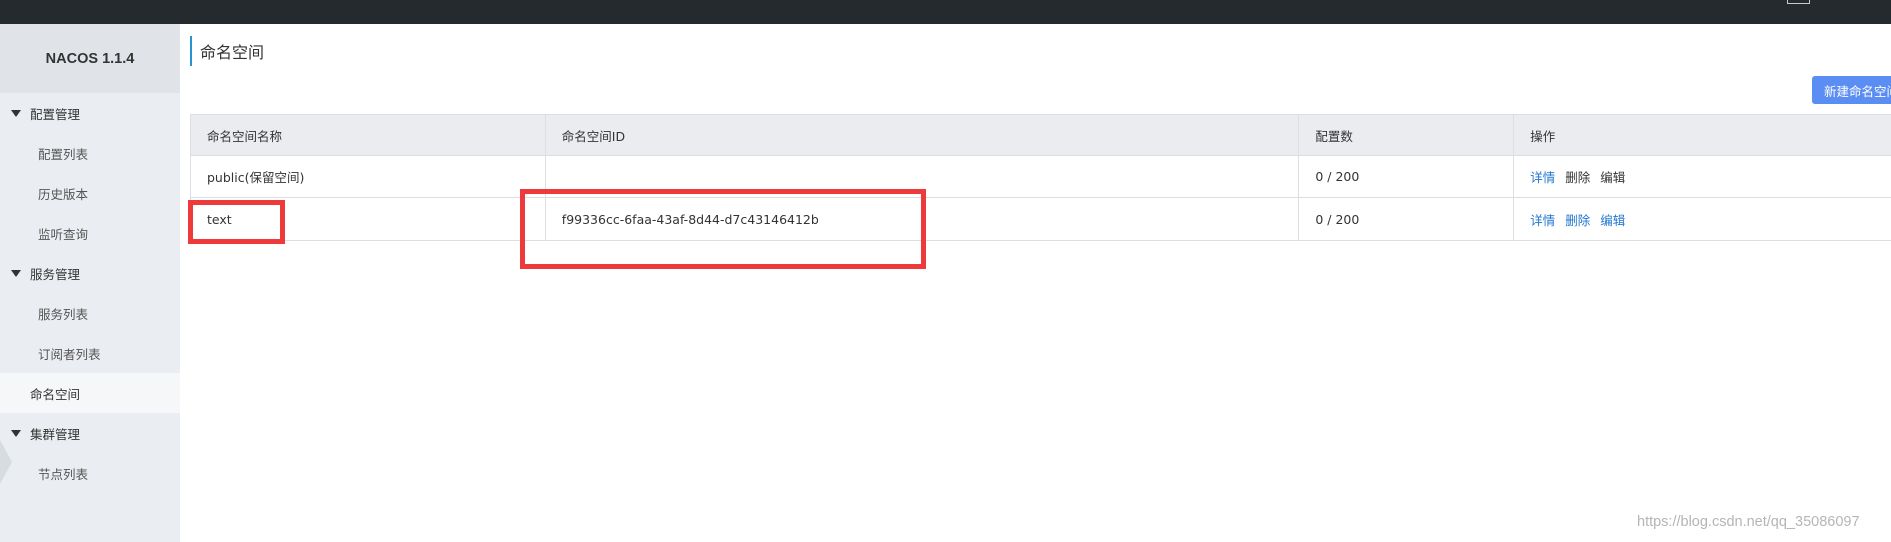 Image resolution: width=1891 pixels, height=542 pixels. What do you see at coordinates (6, 462) in the screenshot?
I see `sidebar-collapse-handle` at bounding box center [6, 462].